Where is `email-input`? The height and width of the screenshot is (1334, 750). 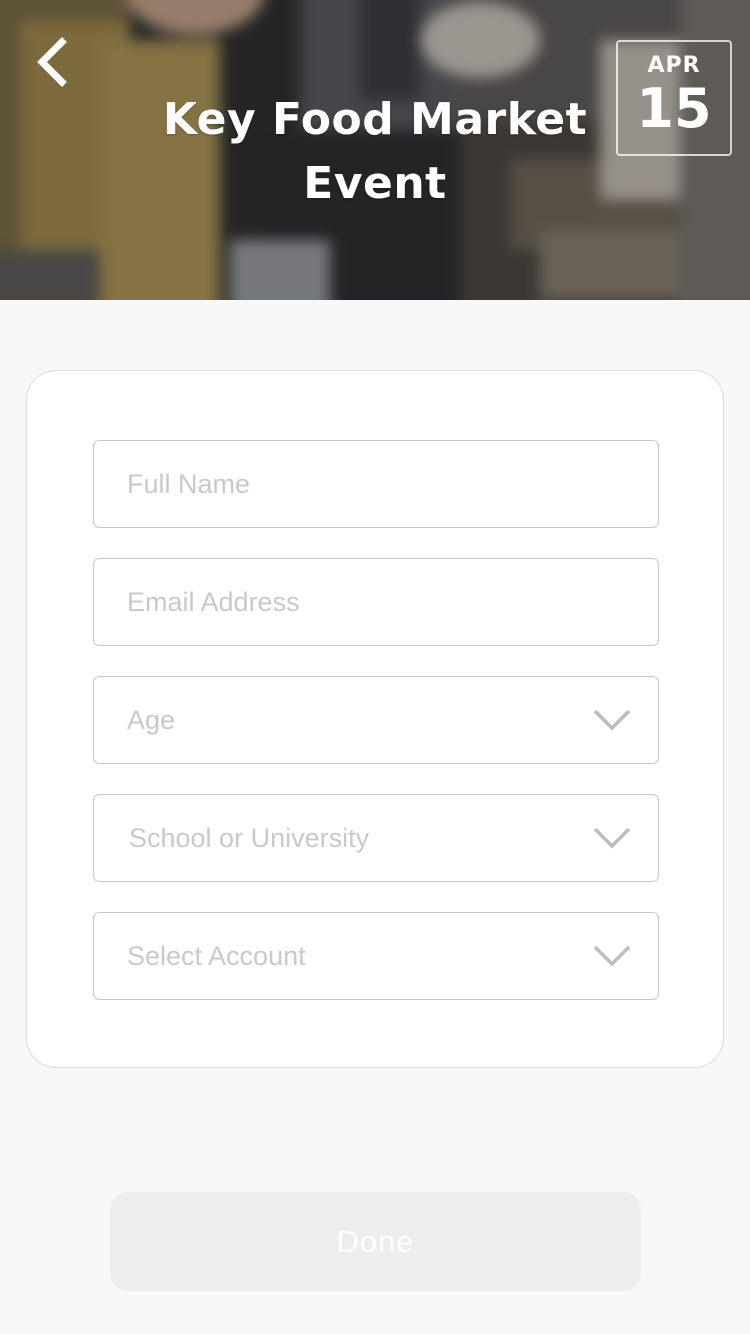 email-input is located at coordinates (376, 602).